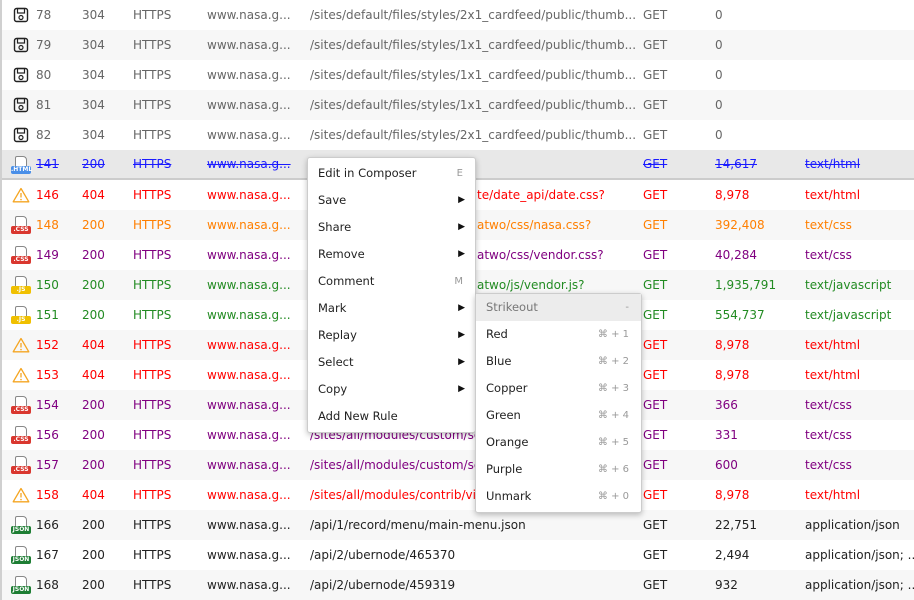 This screenshot has height=600, width=914. I want to click on mark-item-orange: Orange ⌘ + 5, so click(558, 442).